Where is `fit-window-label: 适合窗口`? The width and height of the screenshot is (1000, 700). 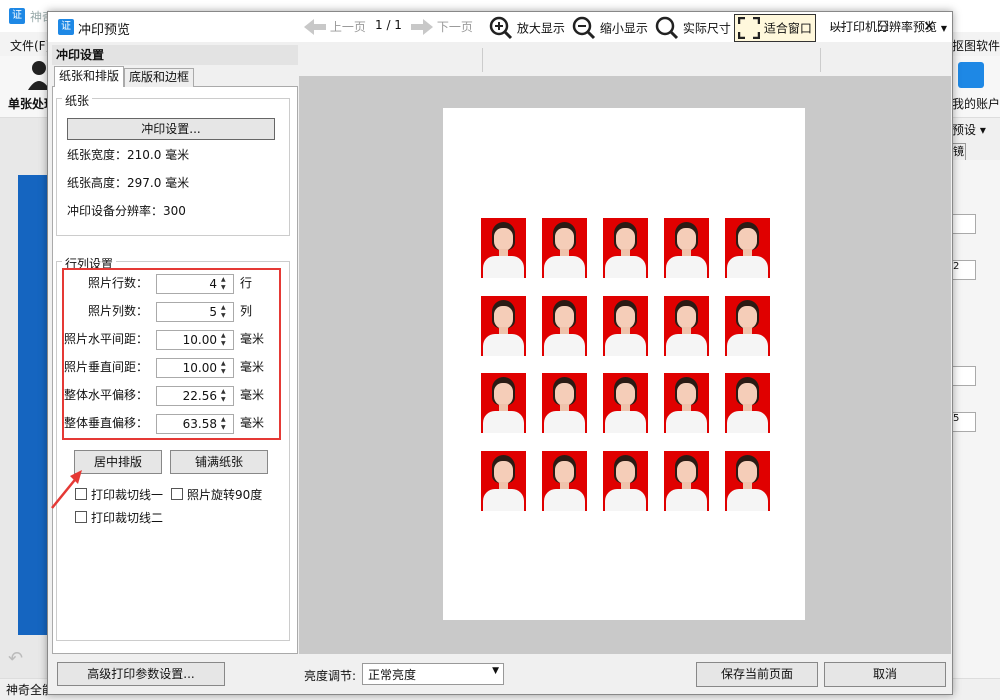 fit-window-label: 适合窗口 is located at coordinates (787, 28).